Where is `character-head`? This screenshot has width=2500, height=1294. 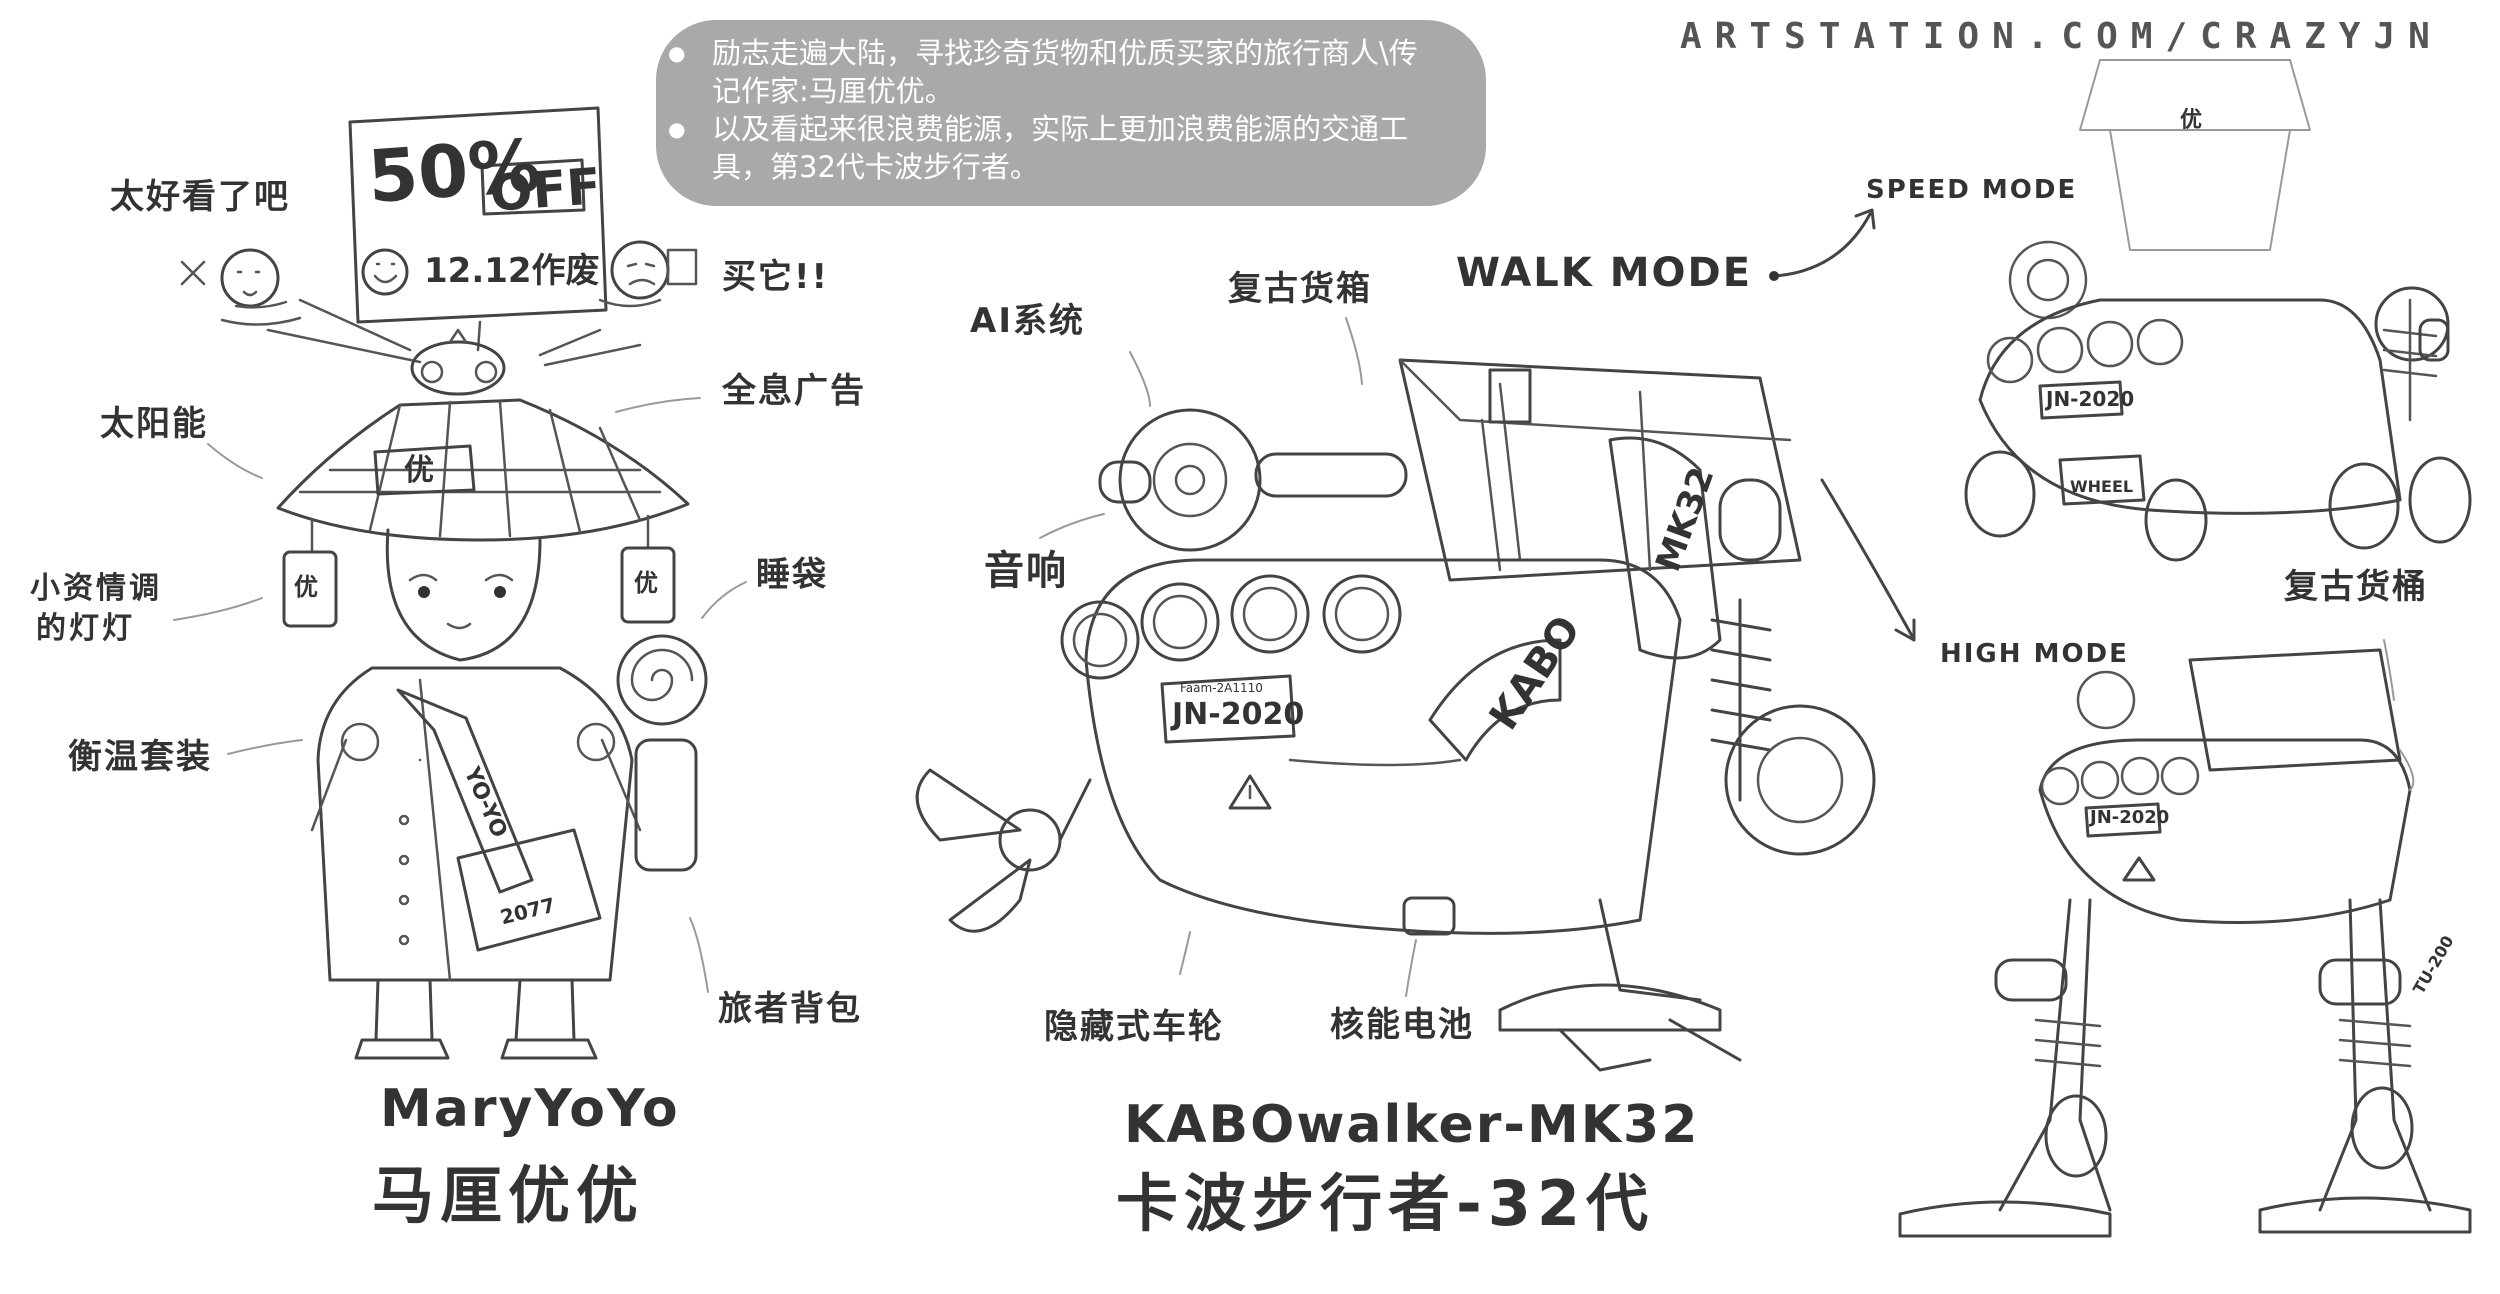 character-head is located at coordinates (463, 595).